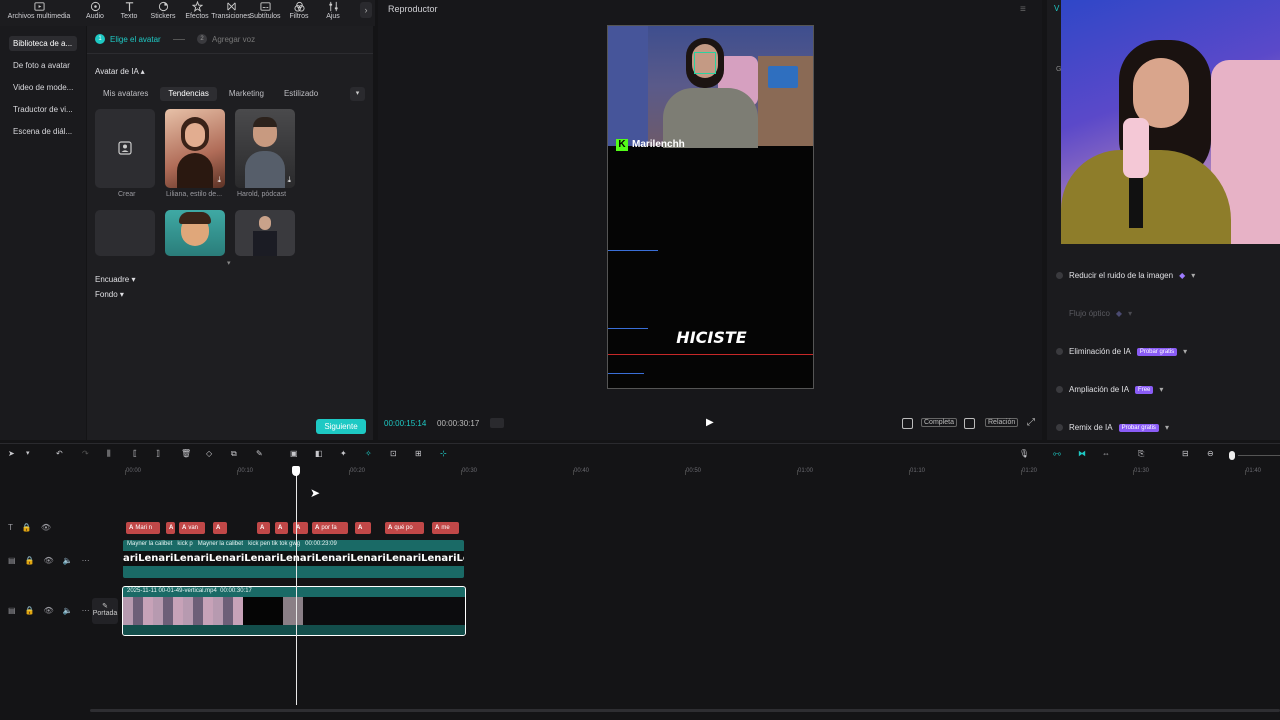 This screenshot has width=1280, height=720. What do you see at coordinates (1059, 275) in the screenshot?
I see `denoise-checkbox` at bounding box center [1059, 275].